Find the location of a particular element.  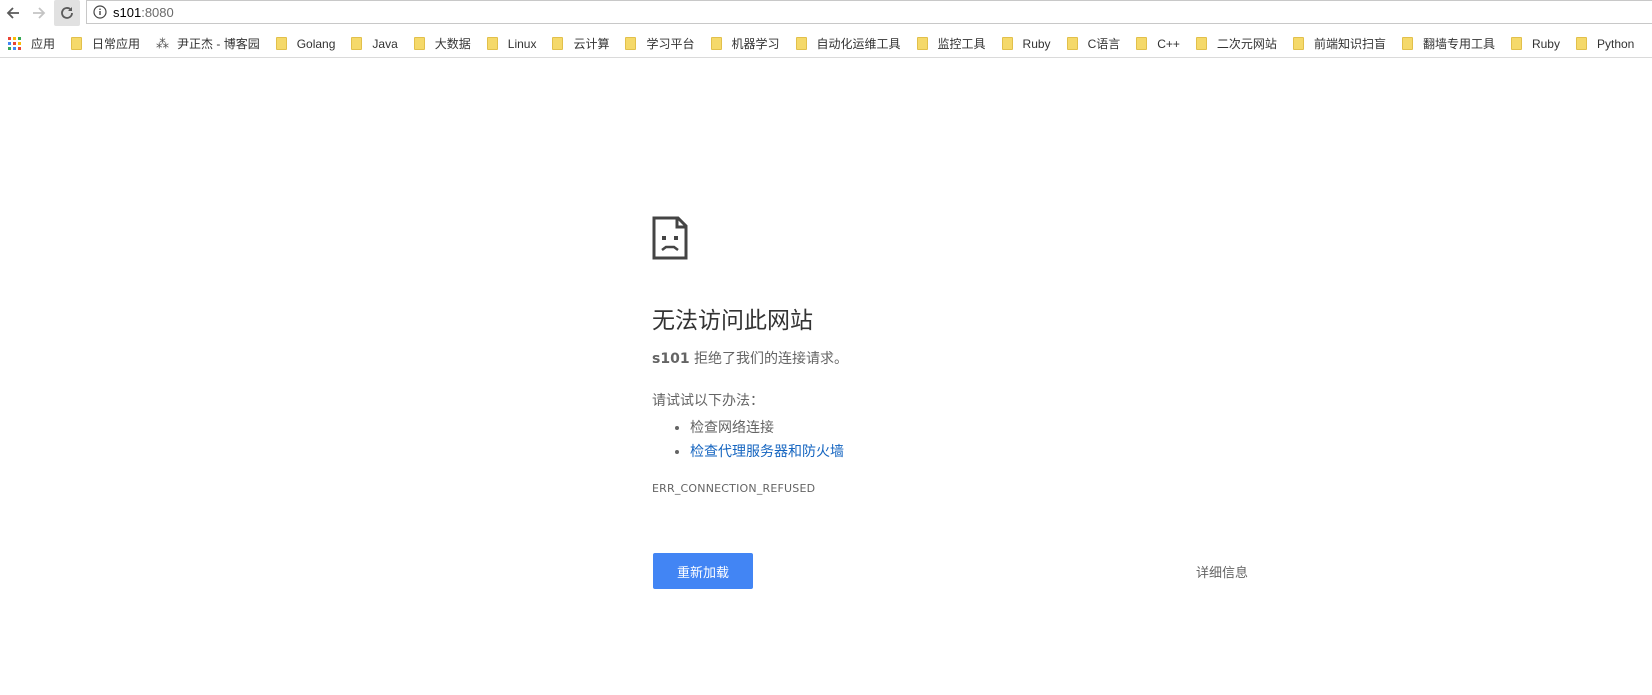

bookmark-folder: Java is located at coordinates (374, 44).